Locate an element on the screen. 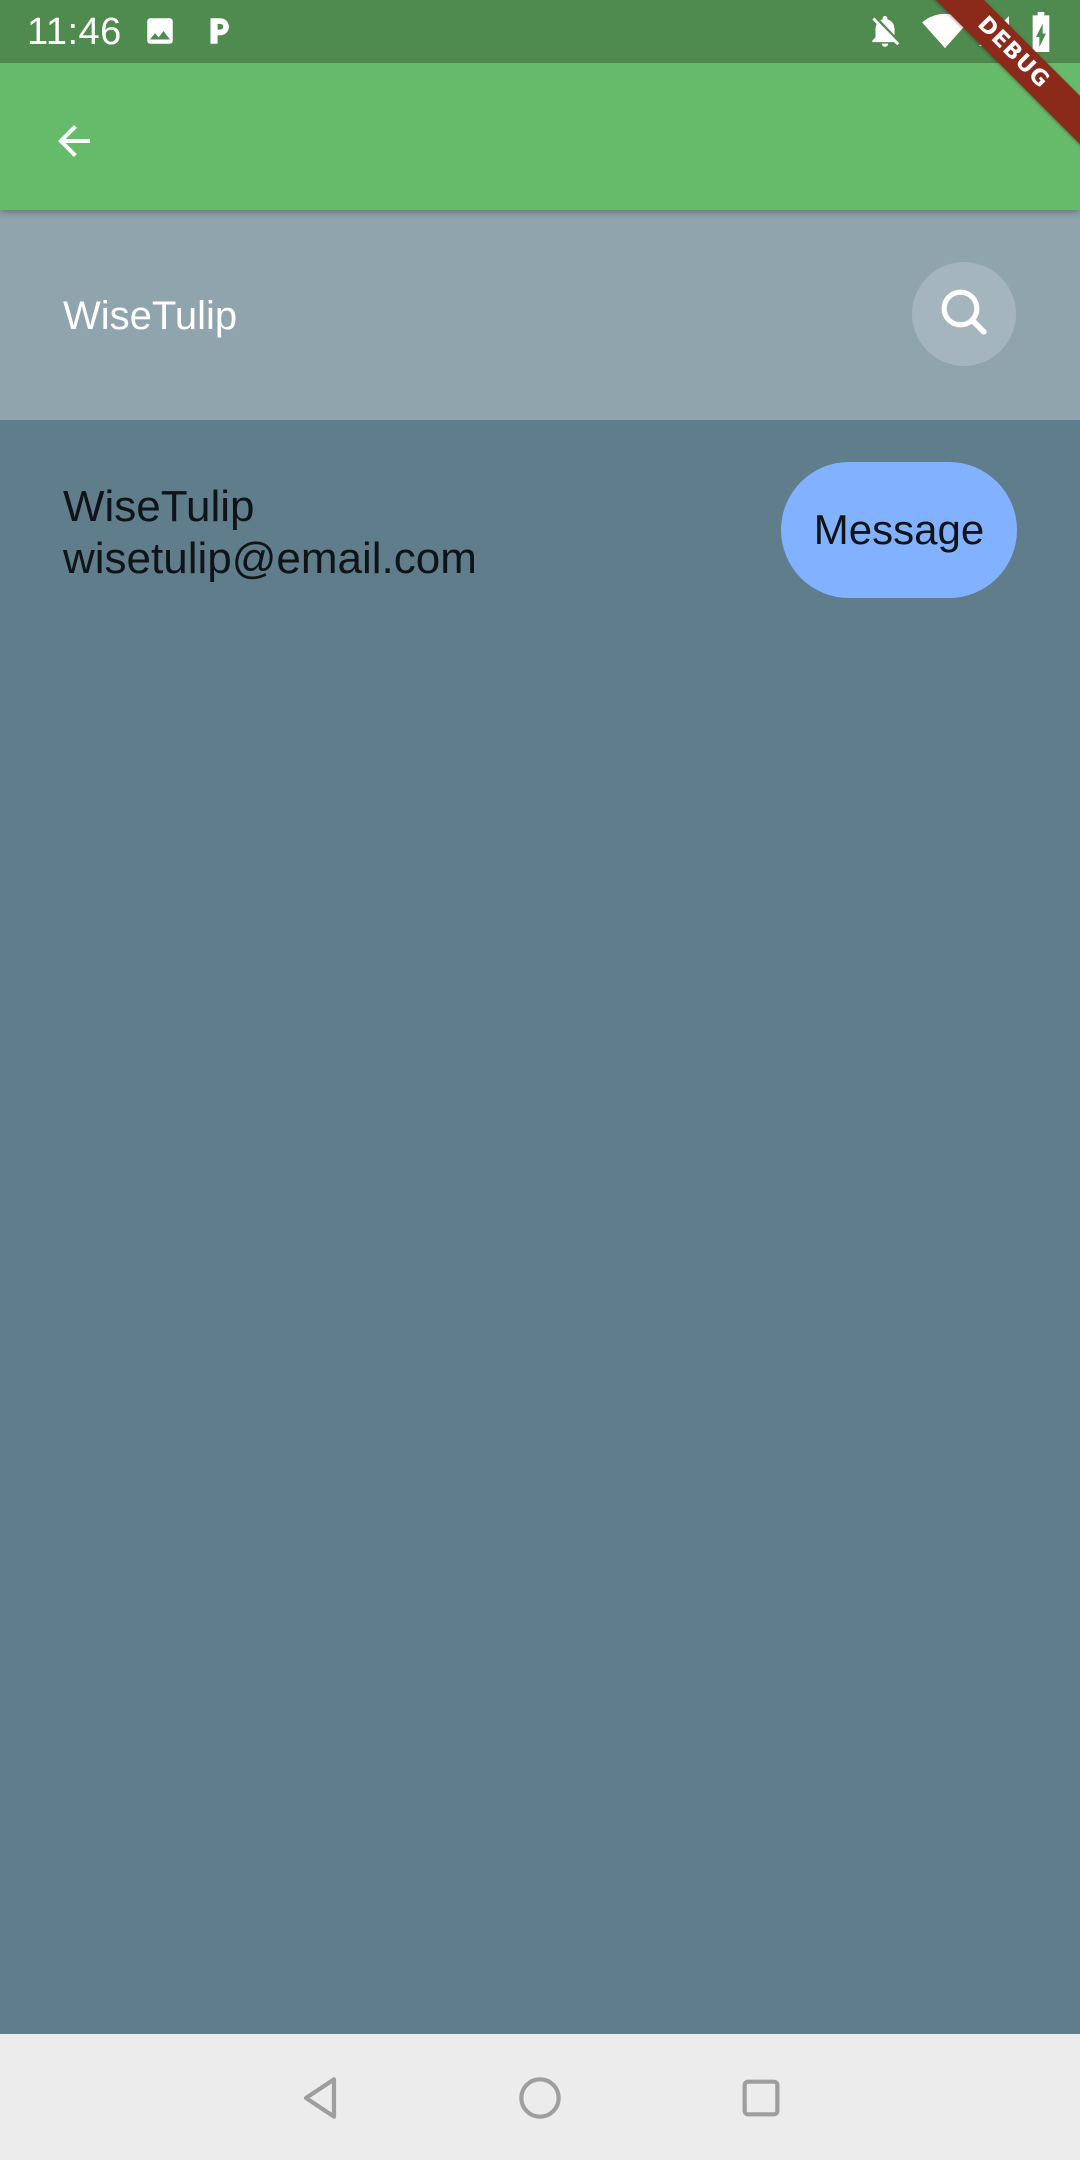 This screenshot has width=1080, height=2160. message-button: Message is located at coordinates (899, 530).